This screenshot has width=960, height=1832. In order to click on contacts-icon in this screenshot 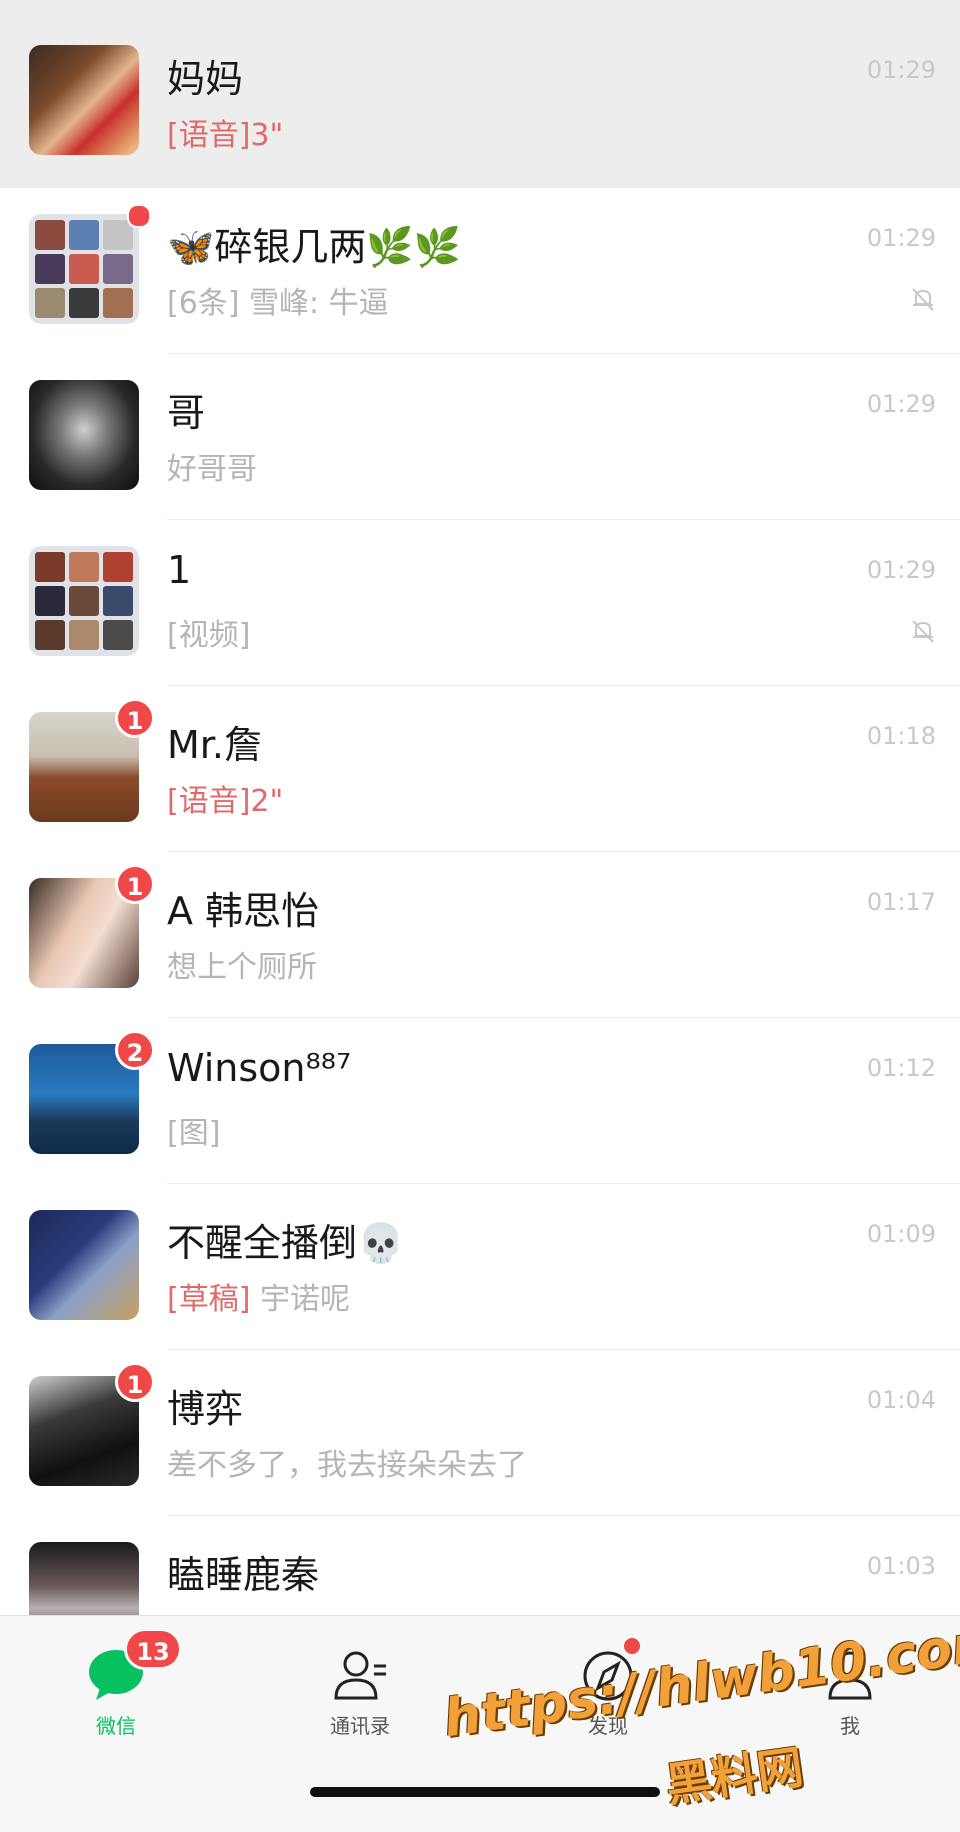, I will do `click(360, 1674)`.